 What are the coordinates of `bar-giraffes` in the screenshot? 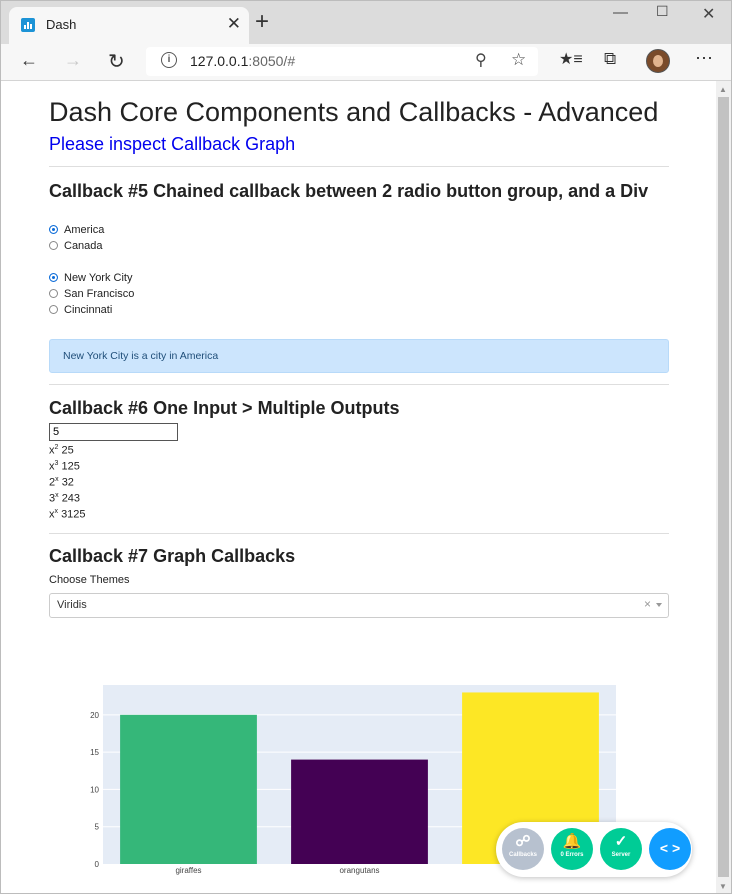 It's located at (188, 789).